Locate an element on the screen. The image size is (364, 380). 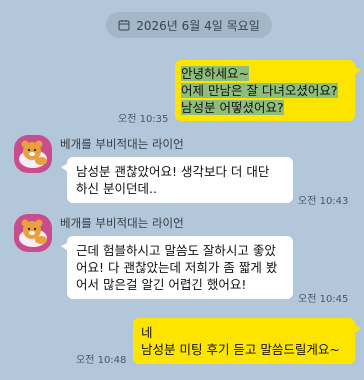
message-line: 어요! 다 괜찮았는데 저희가 좀 짧게 봤 is located at coordinates (177, 267).